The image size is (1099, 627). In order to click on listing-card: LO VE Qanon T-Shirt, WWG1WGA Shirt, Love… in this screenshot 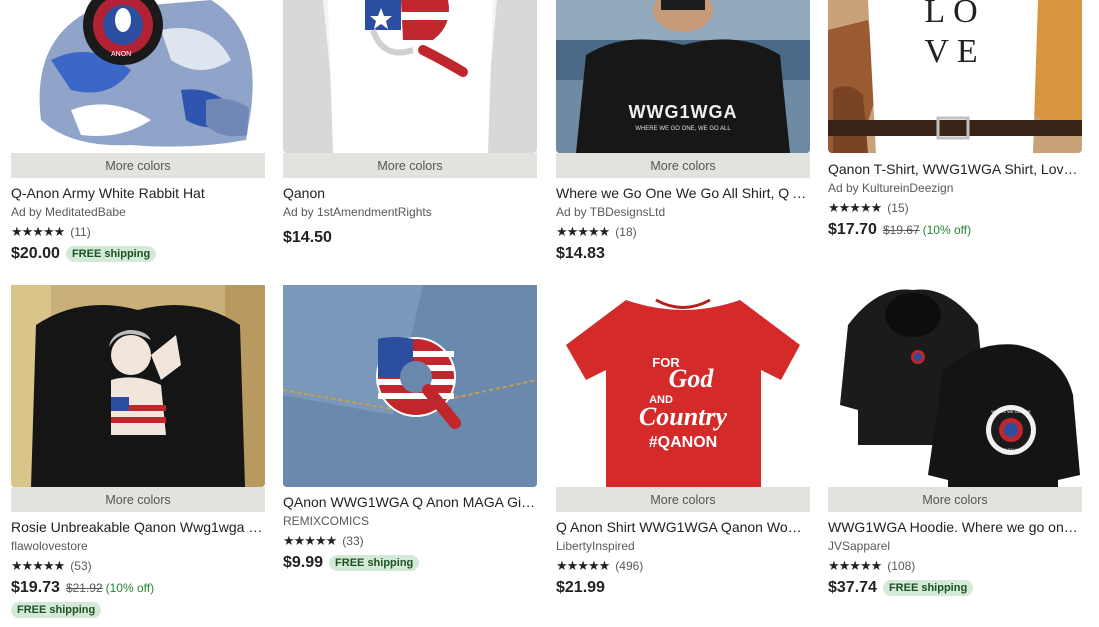, I will do `click(955, 120)`.